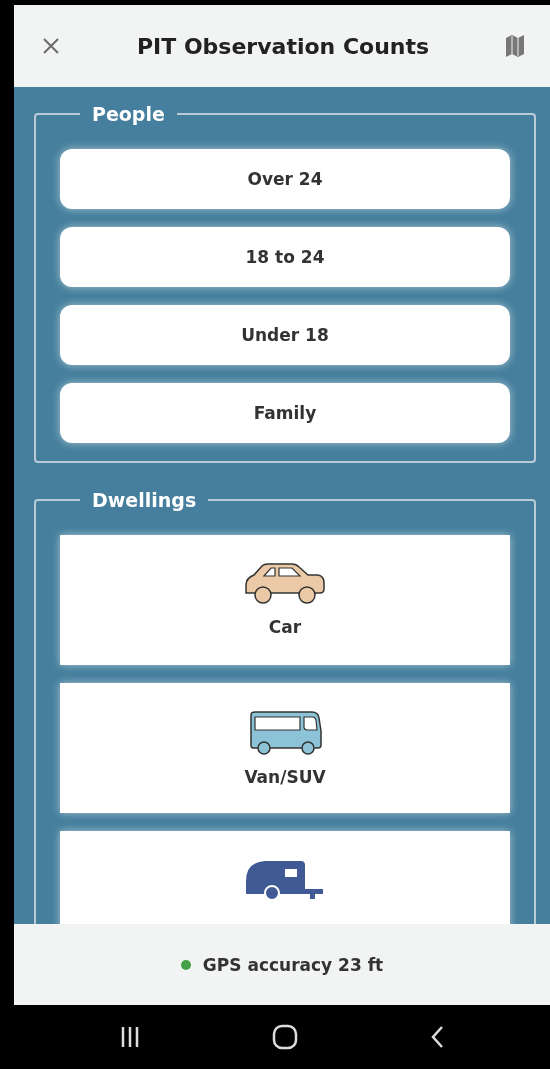 This screenshot has width=550, height=1069. What do you see at coordinates (437, 1037) in the screenshot?
I see `back-icon` at bounding box center [437, 1037].